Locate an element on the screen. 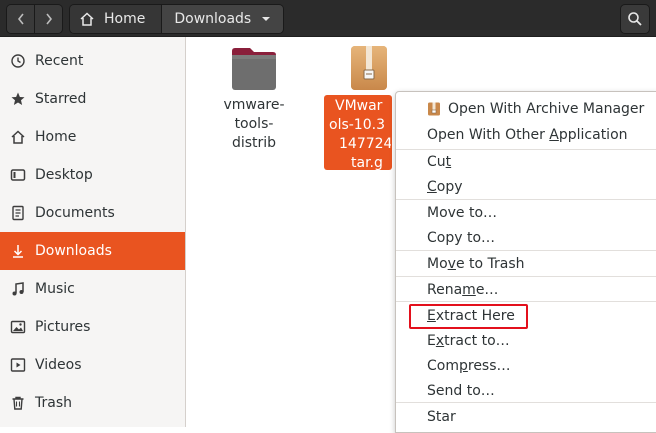 The image size is (656, 433). sidebar-item-label: Home is located at coordinates (56, 137).